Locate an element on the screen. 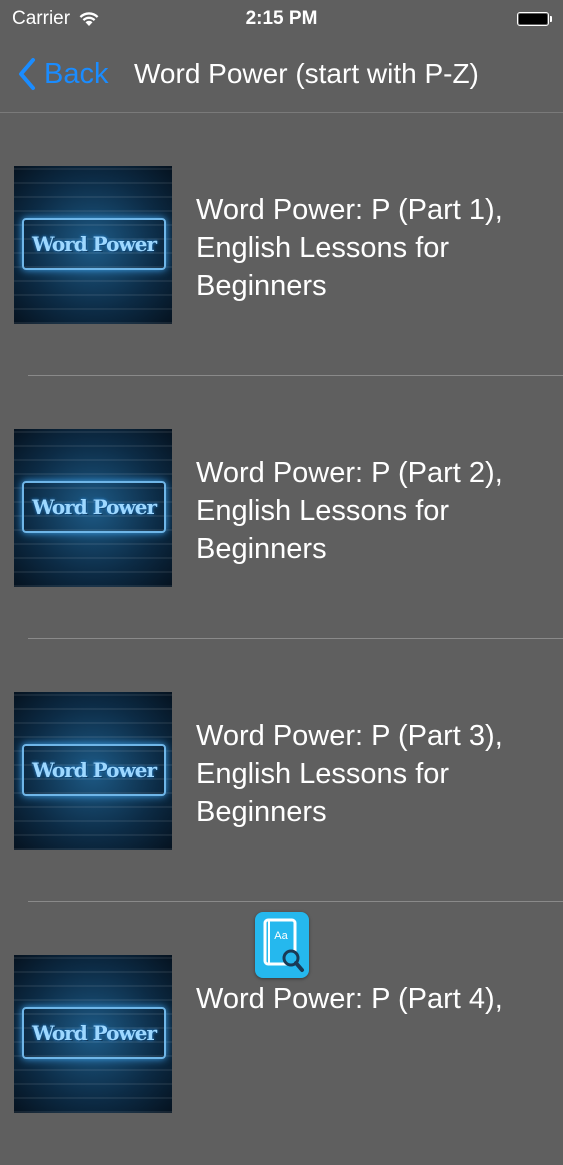 This screenshot has width=563, height=1165. dictionary-search-button: Aa is located at coordinates (282, 945).